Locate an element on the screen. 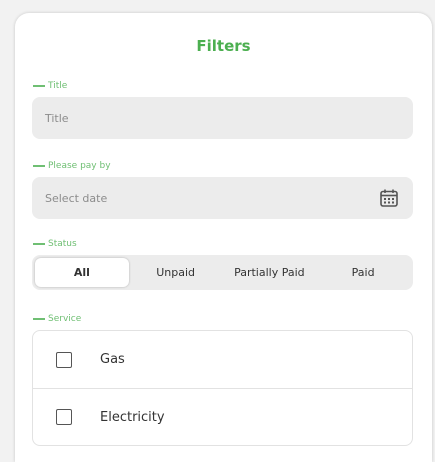  title-field-label-text: Title is located at coordinates (58, 86).